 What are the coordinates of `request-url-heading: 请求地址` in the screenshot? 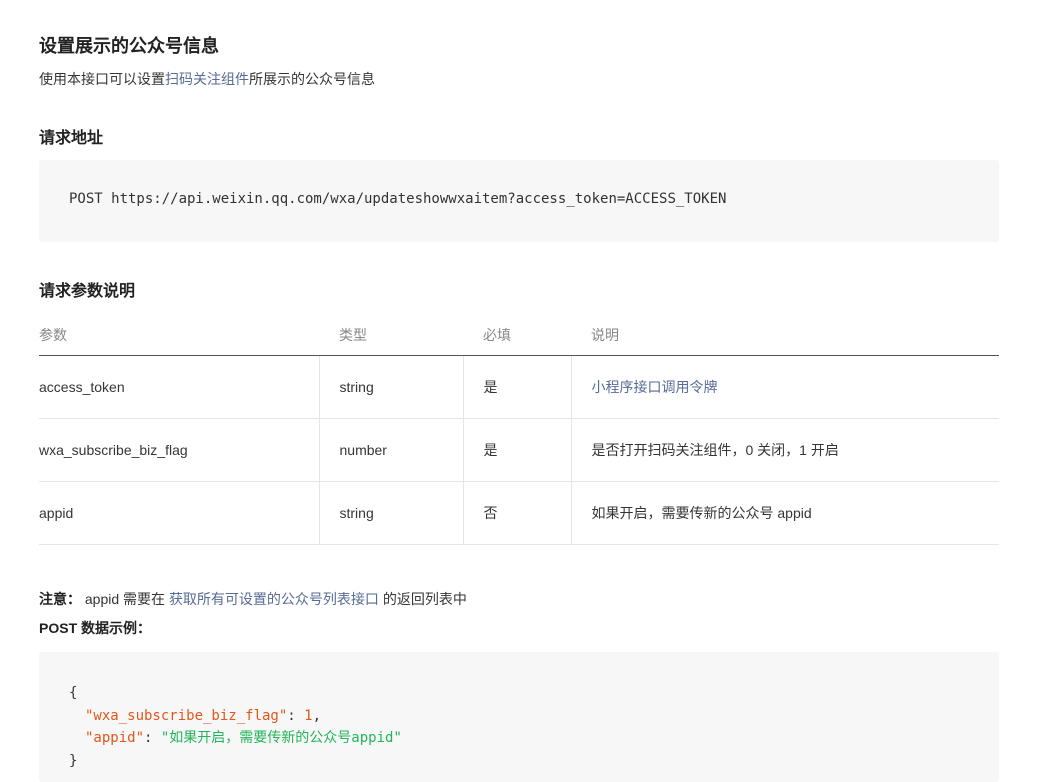 It's located at (71, 138).